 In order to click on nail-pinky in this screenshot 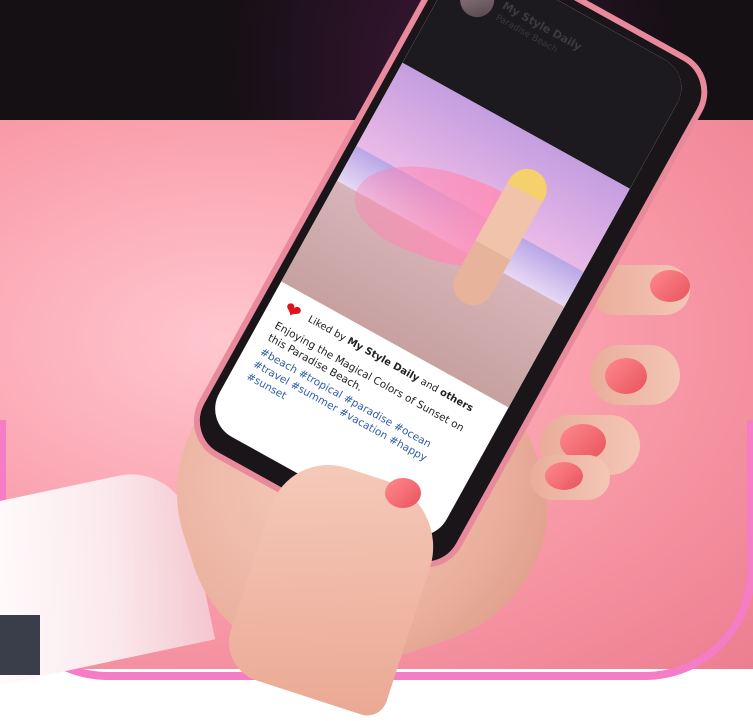, I will do `click(564, 476)`.